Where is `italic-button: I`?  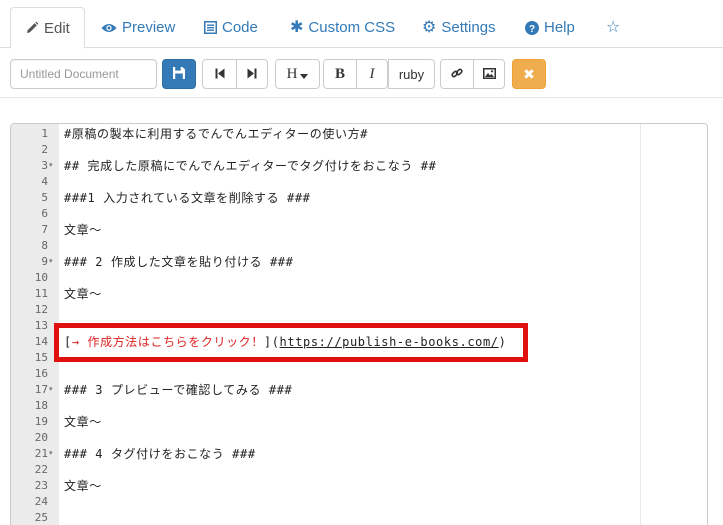 italic-button: I is located at coordinates (372, 74).